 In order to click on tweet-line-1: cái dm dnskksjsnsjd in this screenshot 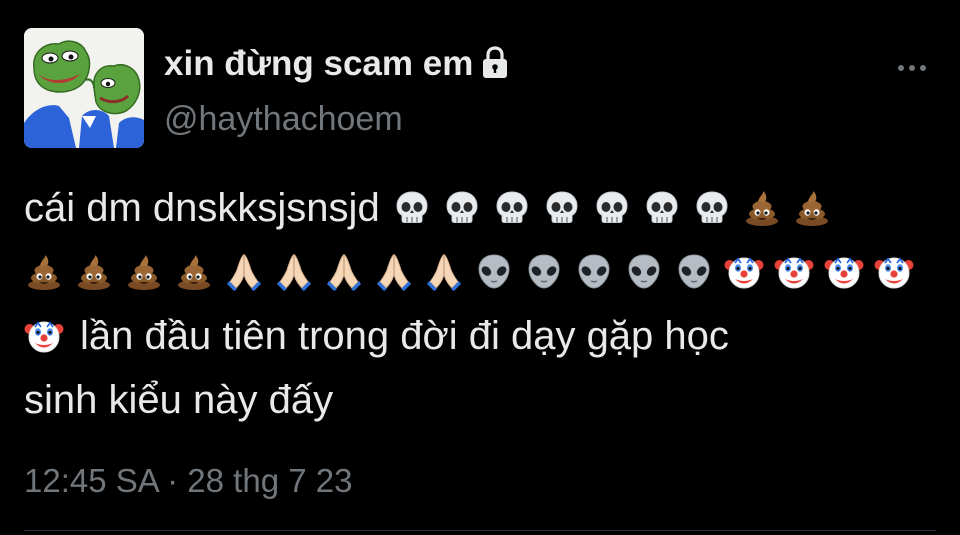, I will do `click(484, 208)`.